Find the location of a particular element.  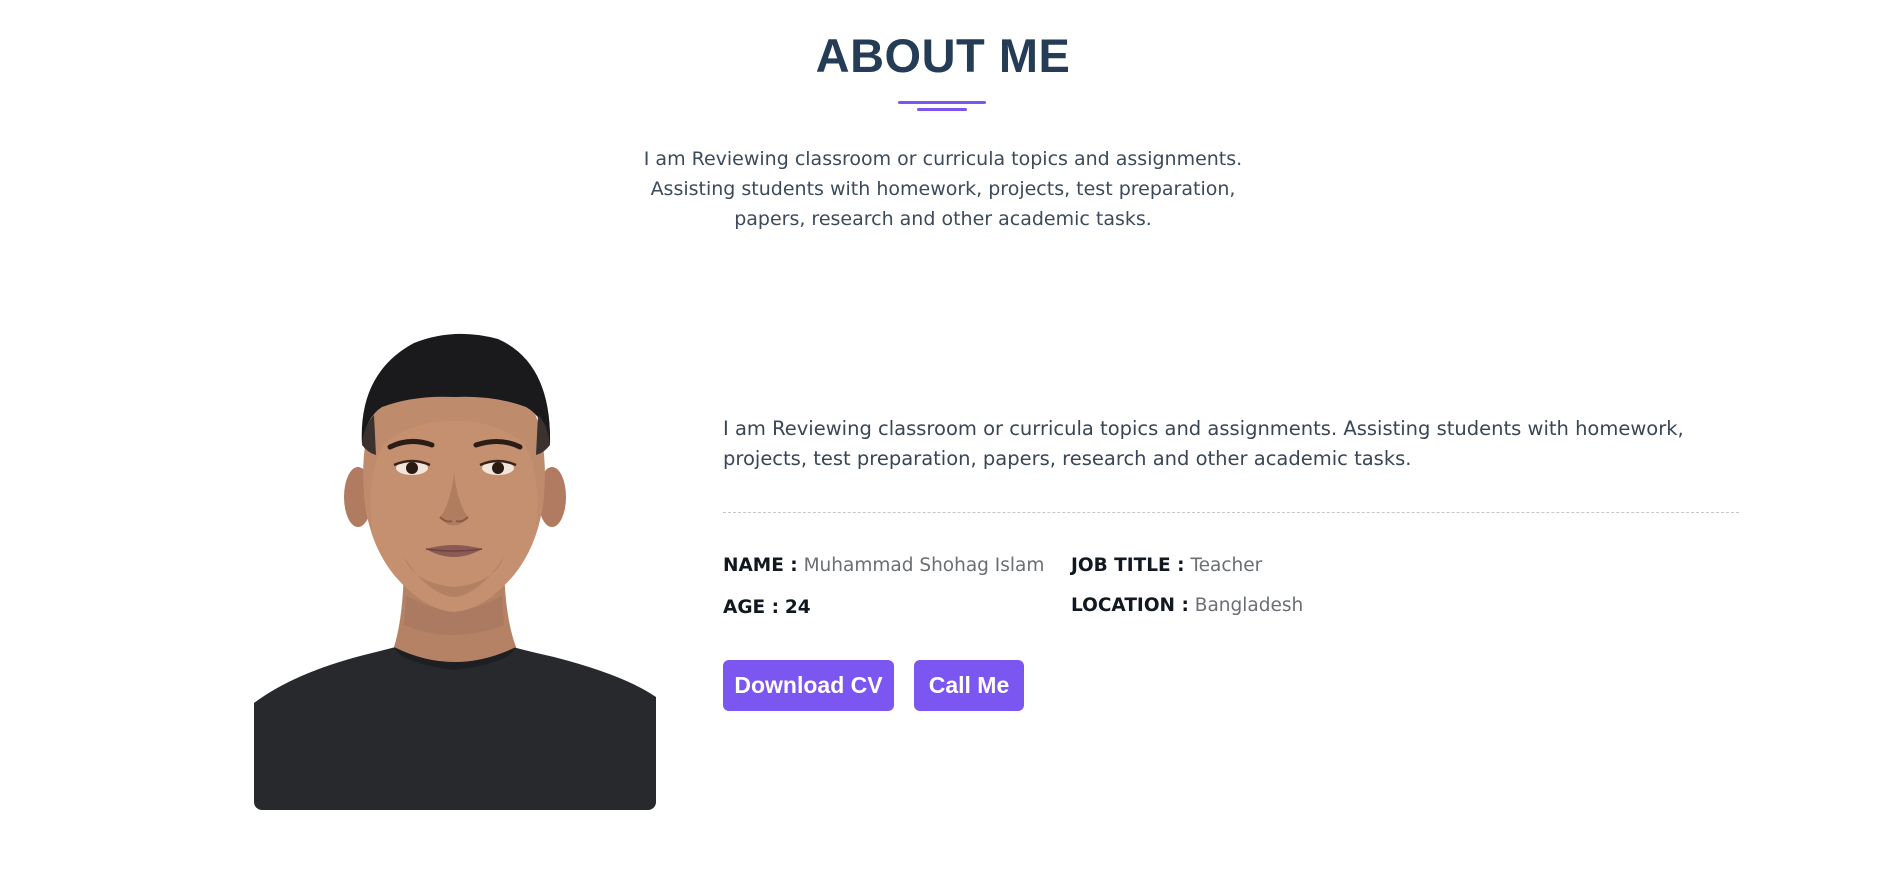

underline-long is located at coordinates (942, 102).